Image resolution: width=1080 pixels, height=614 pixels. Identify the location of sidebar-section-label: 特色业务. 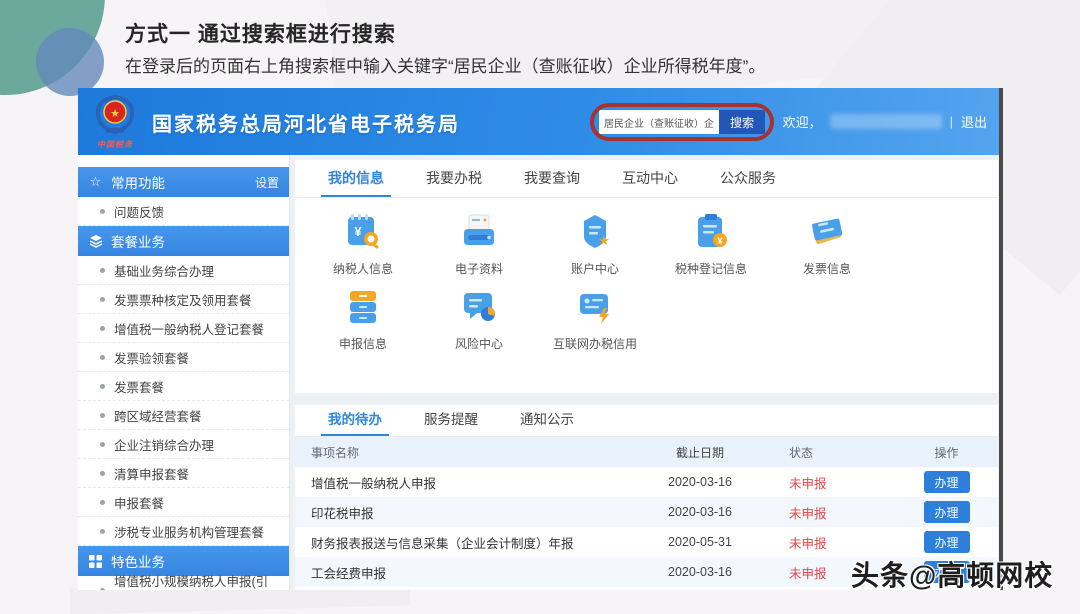
(138, 562).